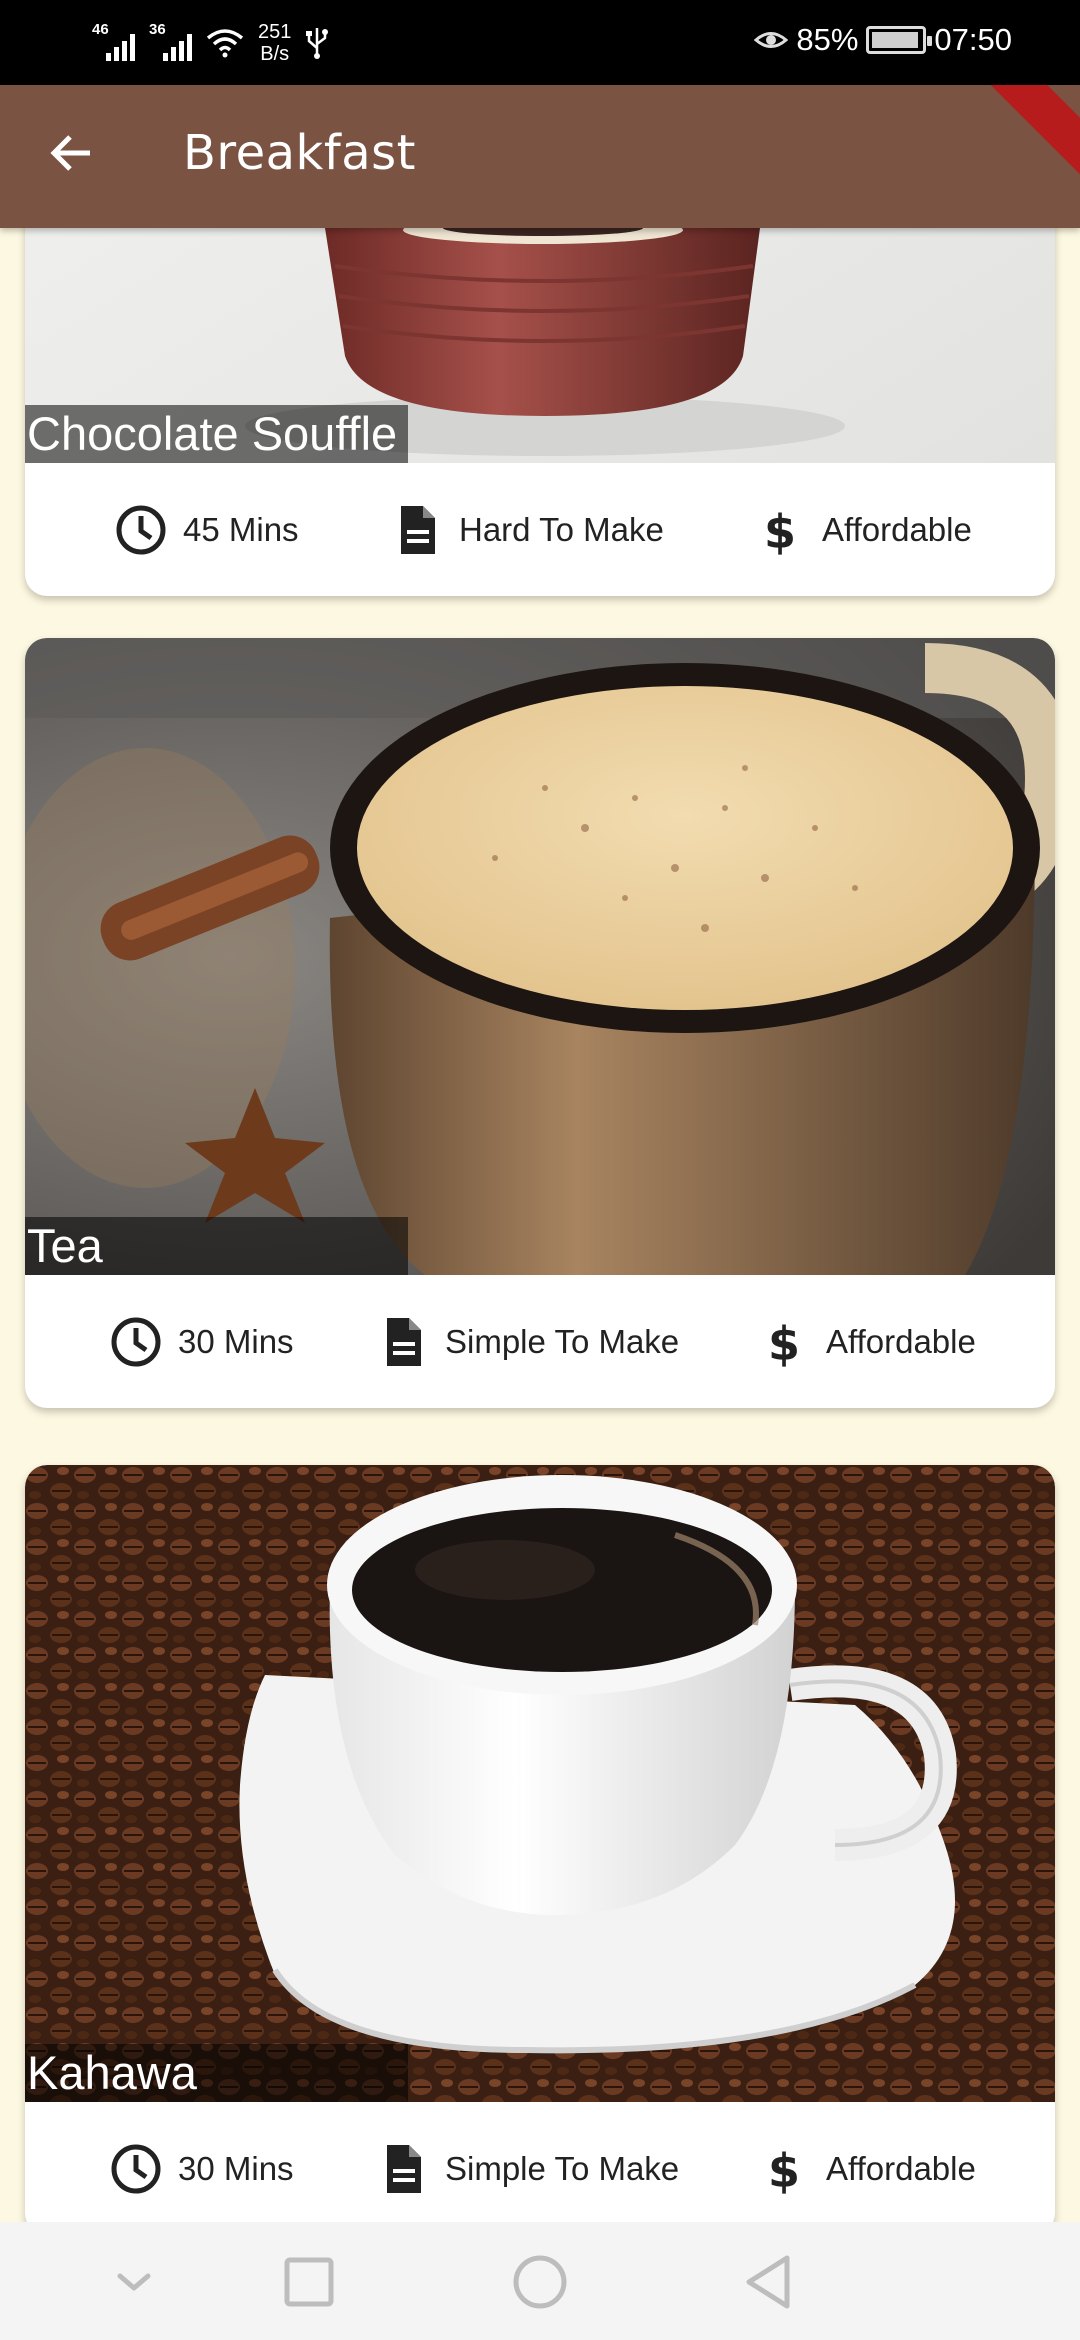  What do you see at coordinates (216, 434) in the screenshot?
I see `meal-title: Chocolate Souffle` at bounding box center [216, 434].